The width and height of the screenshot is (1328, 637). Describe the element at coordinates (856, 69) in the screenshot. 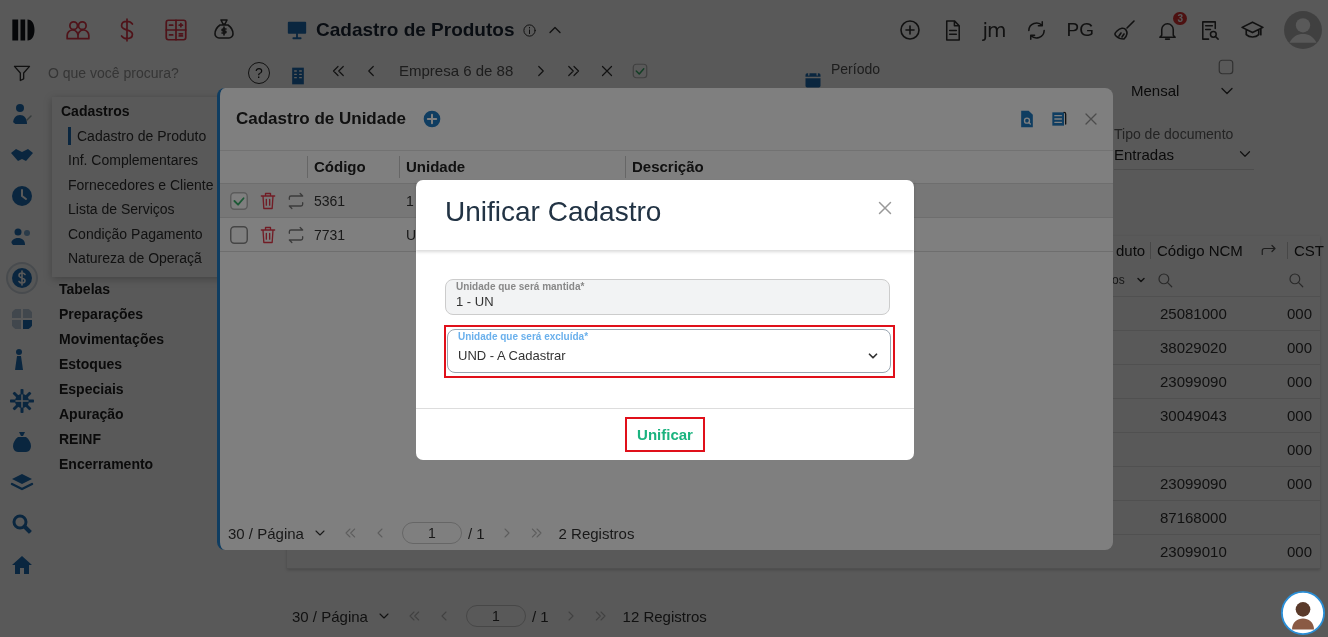

I see `period-label: Período` at that location.